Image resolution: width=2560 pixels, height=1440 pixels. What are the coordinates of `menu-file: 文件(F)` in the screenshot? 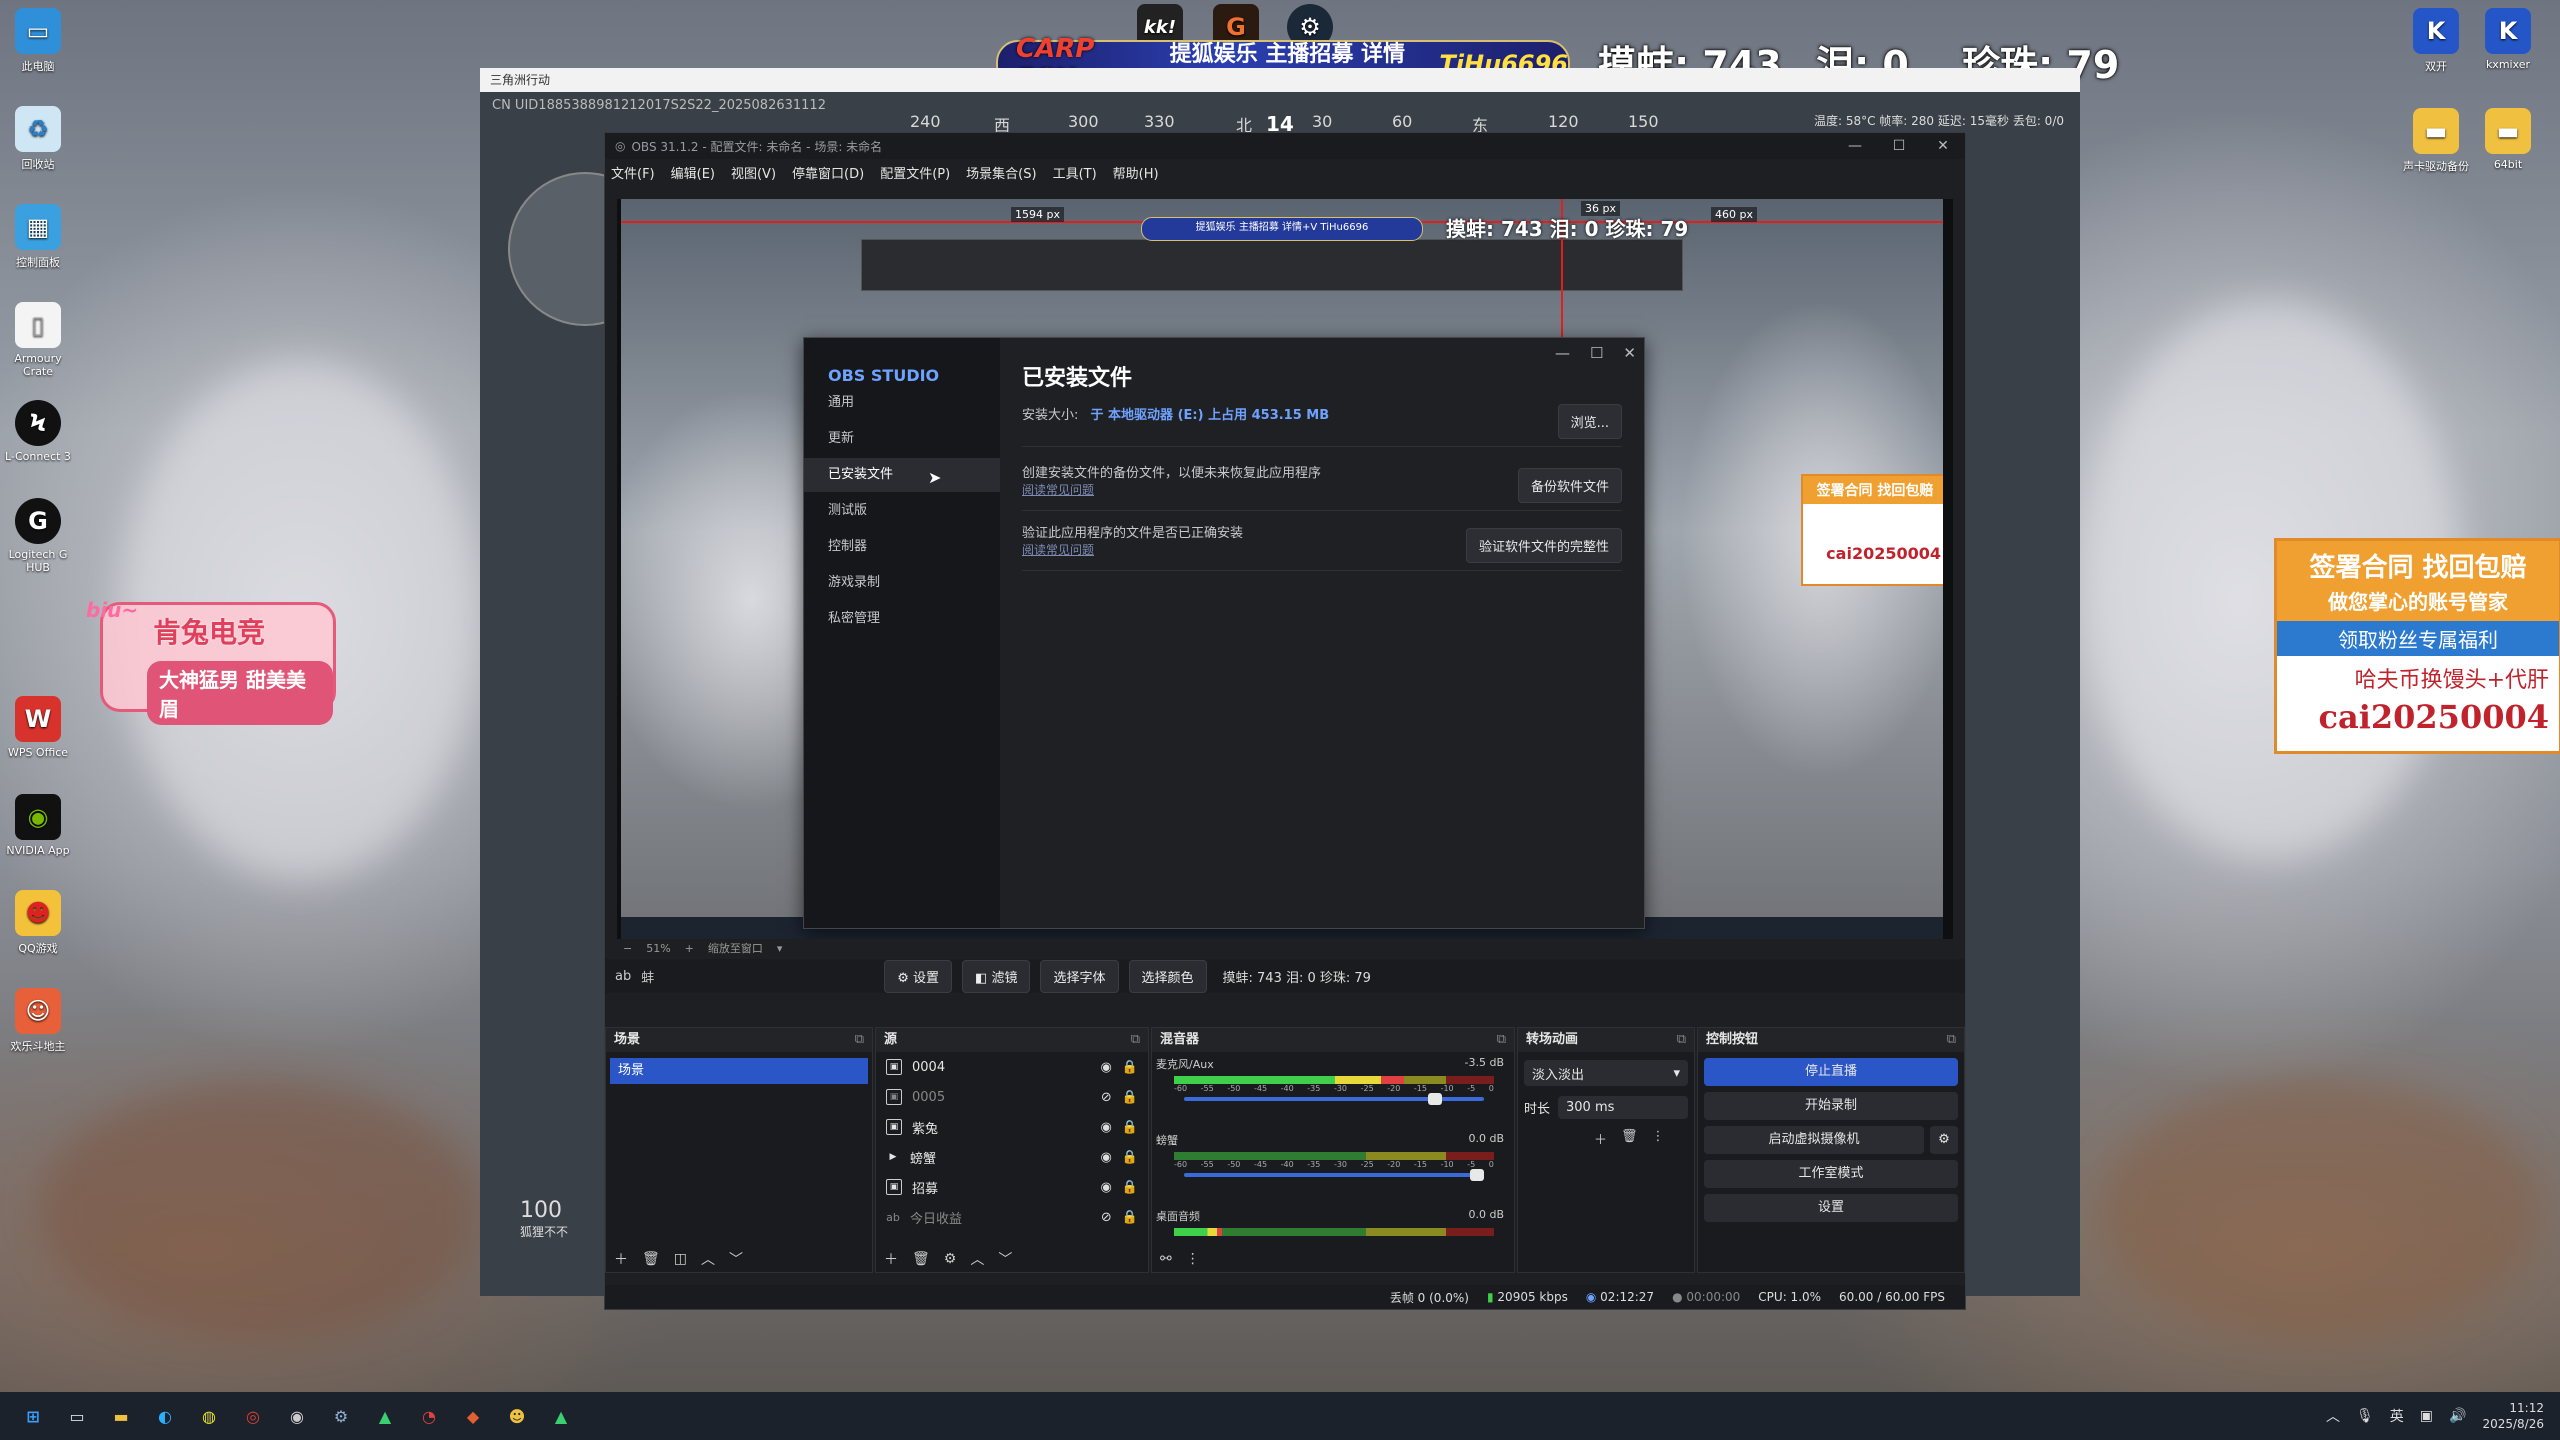 It's located at (633, 172).